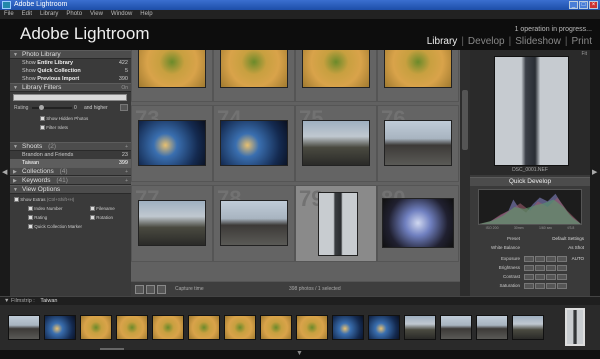 This screenshot has width=600, height=359. I want to click on keywords-header: ▶ Keywords (41) +, so click(70, 180).